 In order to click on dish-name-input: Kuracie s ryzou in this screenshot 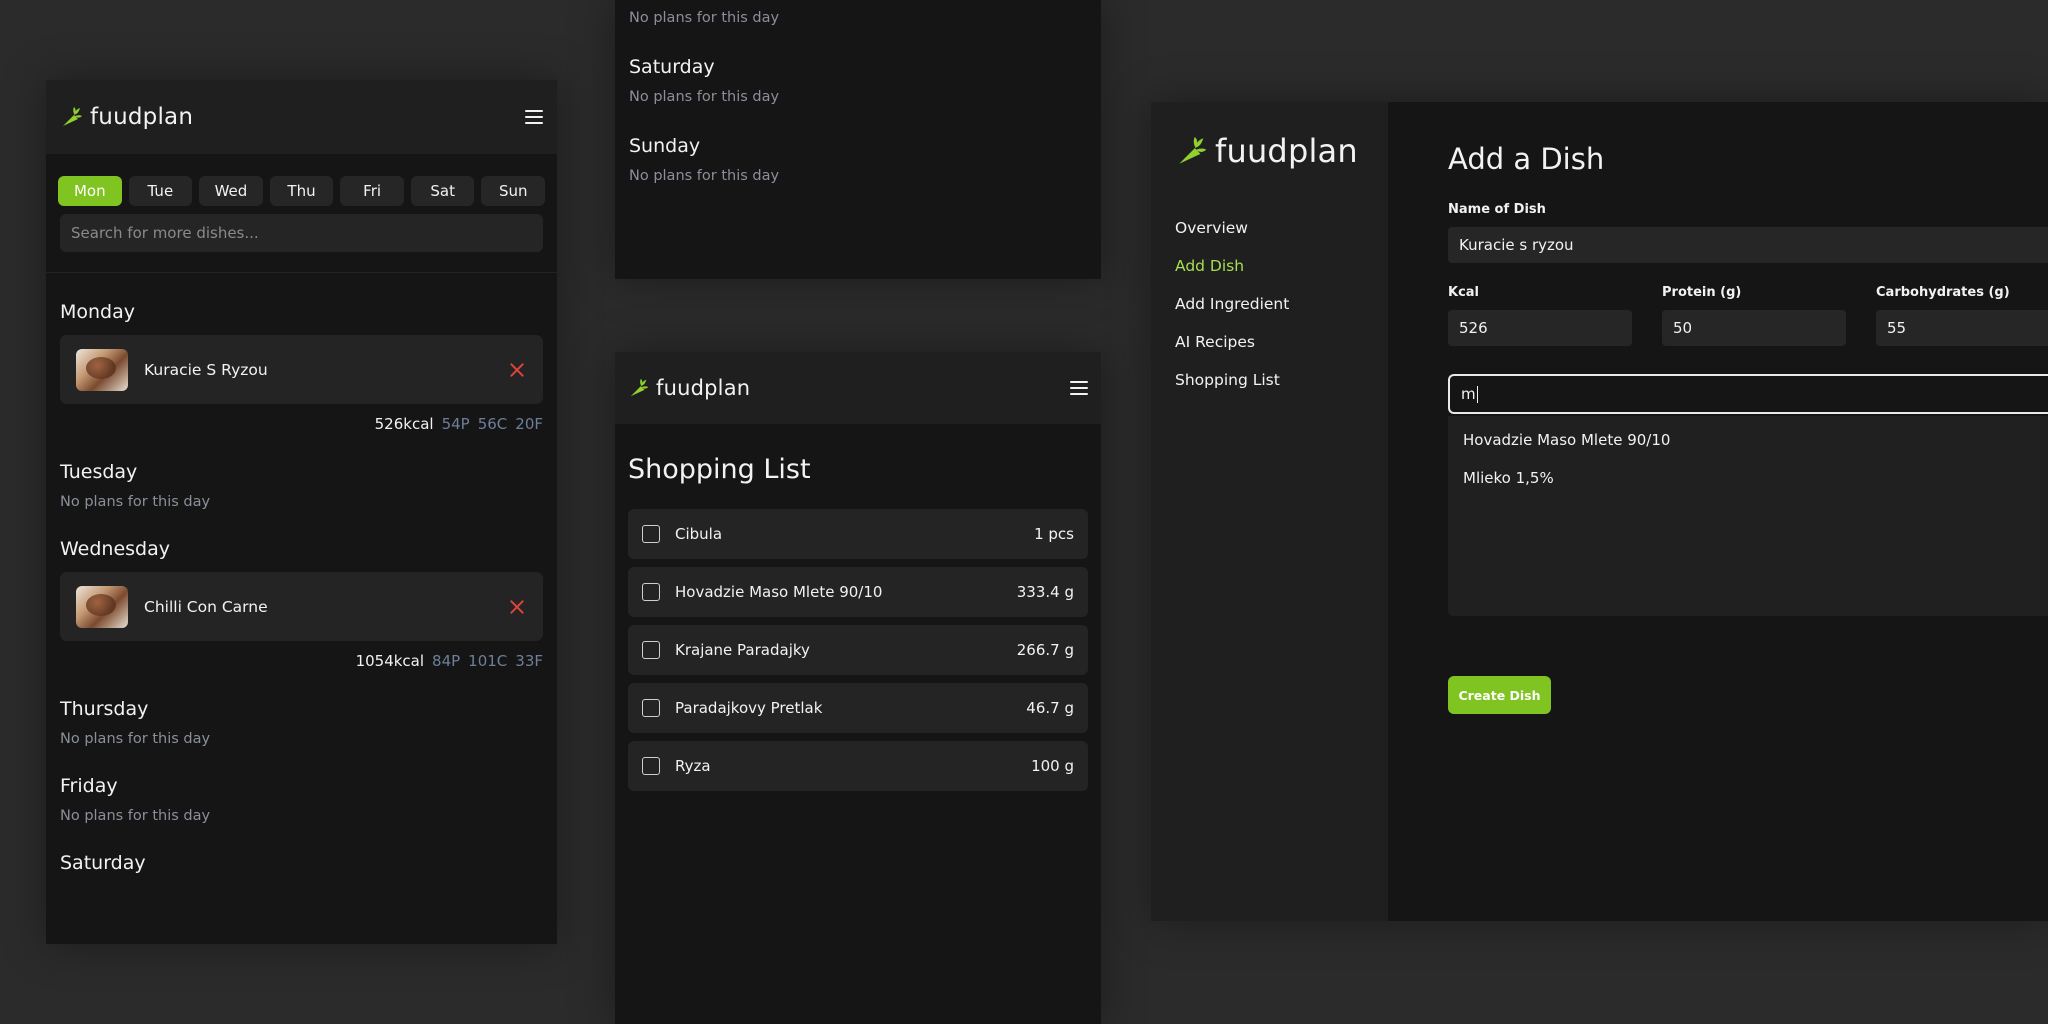, I will do `click(1748, 245)`.